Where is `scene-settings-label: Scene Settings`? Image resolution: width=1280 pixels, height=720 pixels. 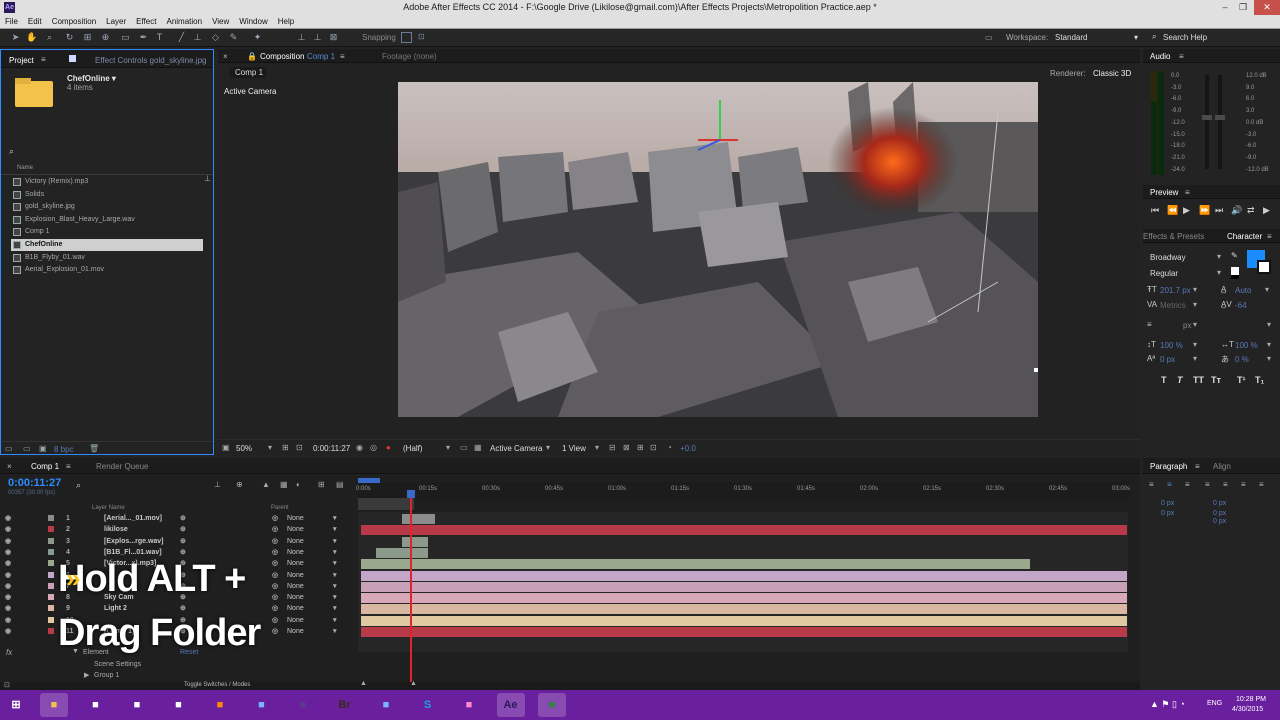 scene-settings-label: Scene Settings is located at coordinates (117, 664).